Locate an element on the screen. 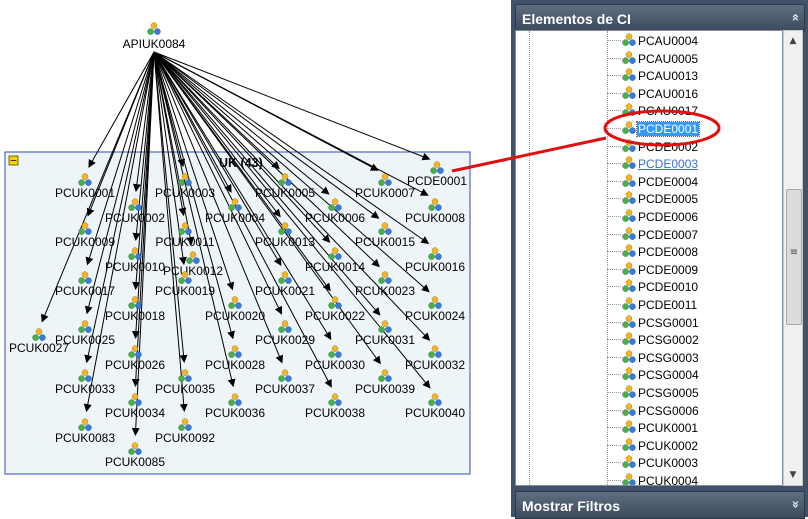 The image size is (808, 519). tree-item: PCSG0001 is located at coordinates (649, 323).